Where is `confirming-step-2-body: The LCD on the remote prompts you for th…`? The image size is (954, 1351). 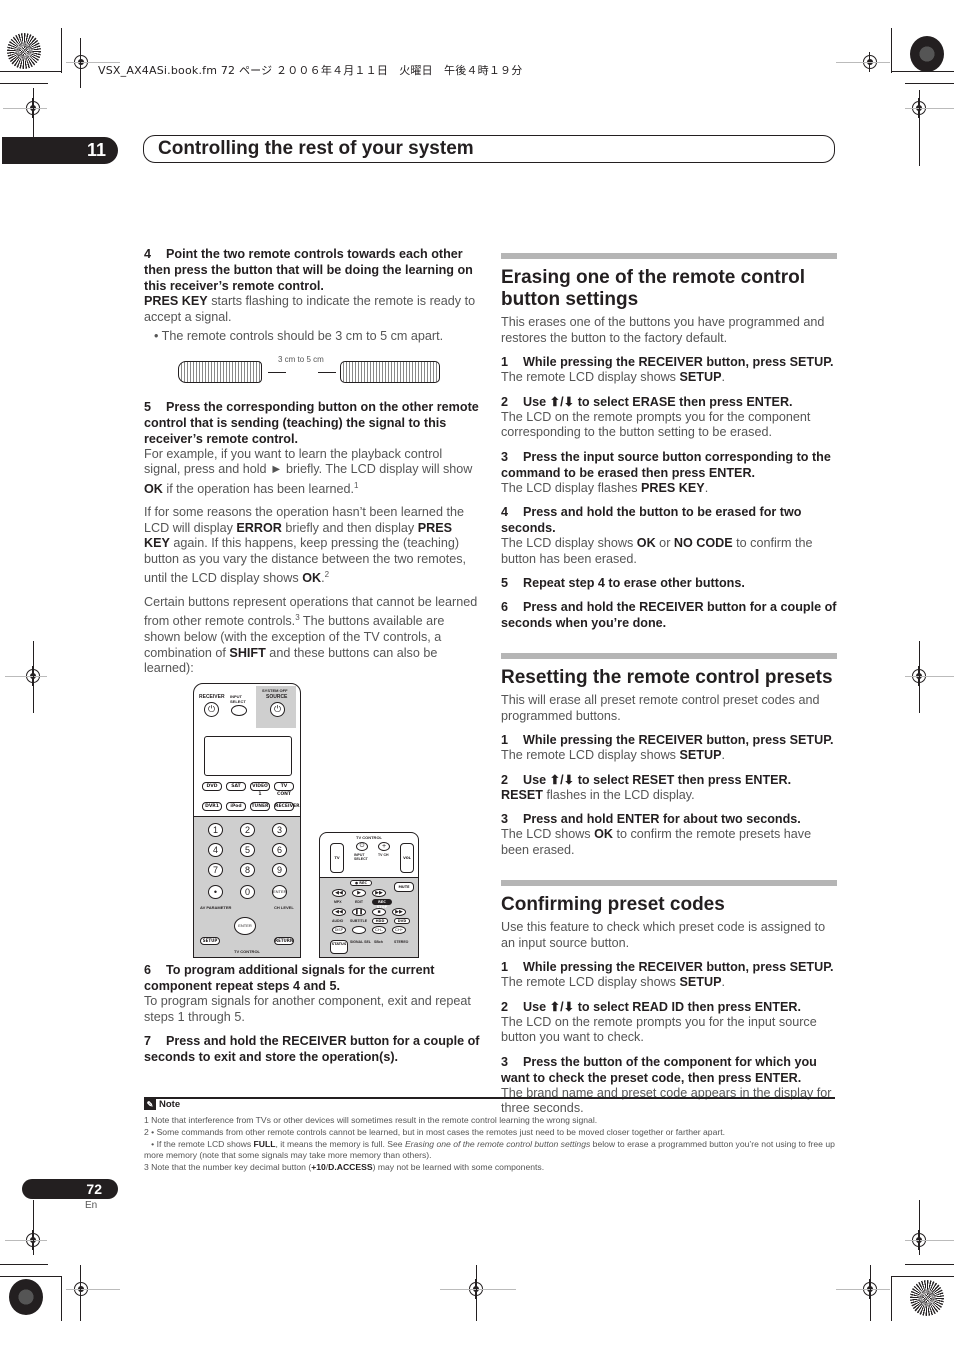
confirming-step-2-body: The LCD on the remote prompts you for th… is located at coordinates (659, 1029).